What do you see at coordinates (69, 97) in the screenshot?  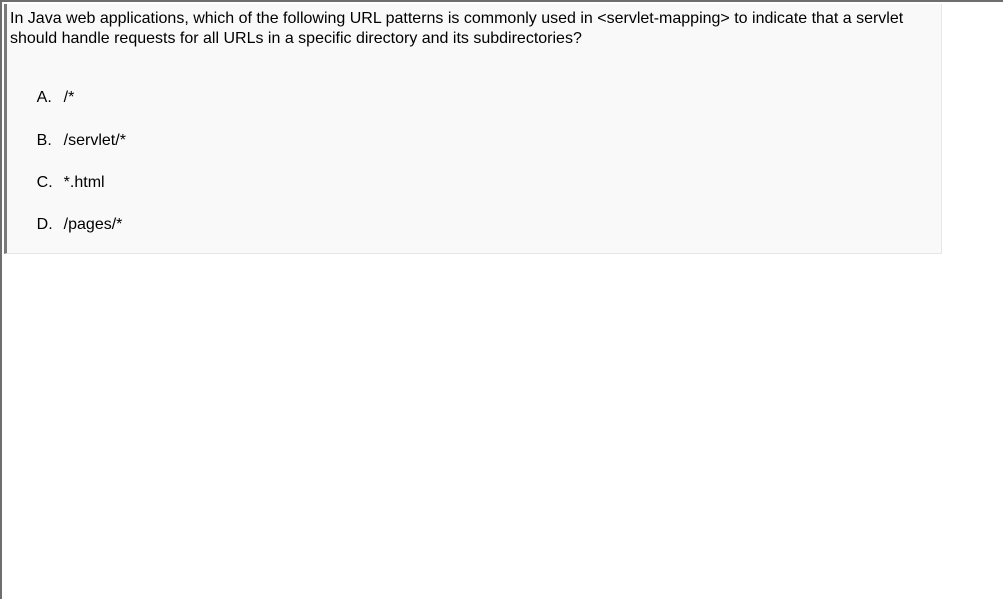 I see `option-text: /*` at bounding box center [69, 97].